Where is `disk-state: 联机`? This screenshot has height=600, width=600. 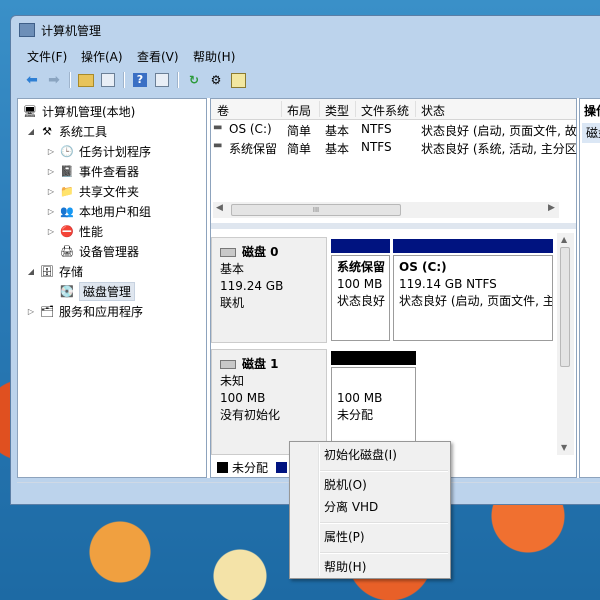
disk-state: 联机 is located at coordinates (232, 303).